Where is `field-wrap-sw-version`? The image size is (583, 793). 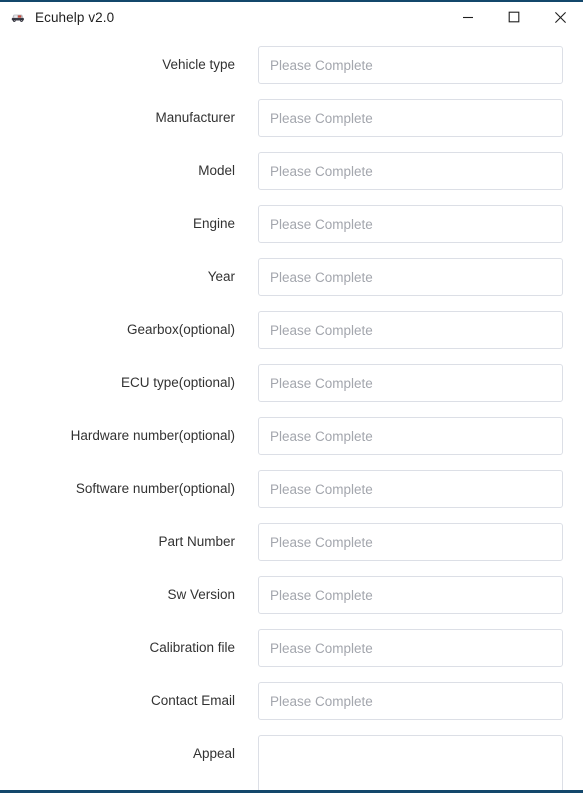 field-wrap-sw-version is located at coordinates (409, 595).